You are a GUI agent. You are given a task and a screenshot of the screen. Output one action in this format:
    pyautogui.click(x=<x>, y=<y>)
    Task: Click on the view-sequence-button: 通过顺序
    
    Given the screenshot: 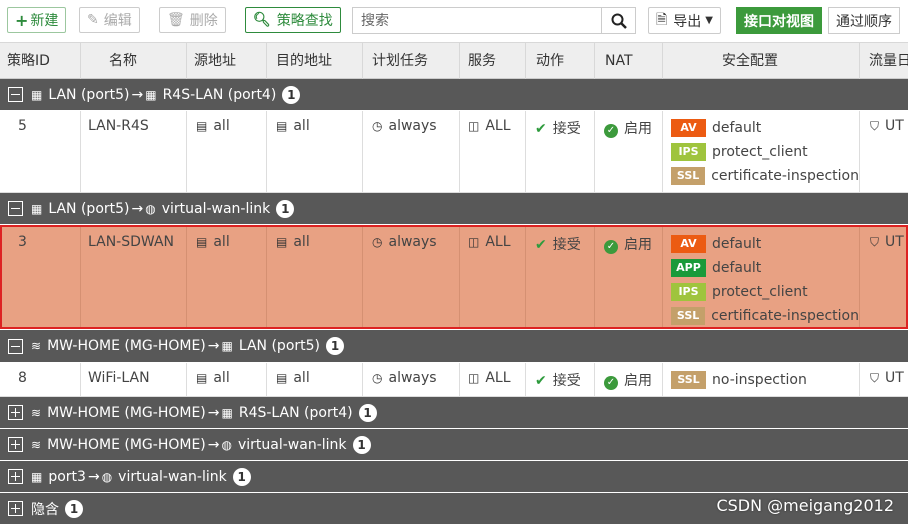 What is the action you would take?
    pyautogui.click(x=864, y=20)
    